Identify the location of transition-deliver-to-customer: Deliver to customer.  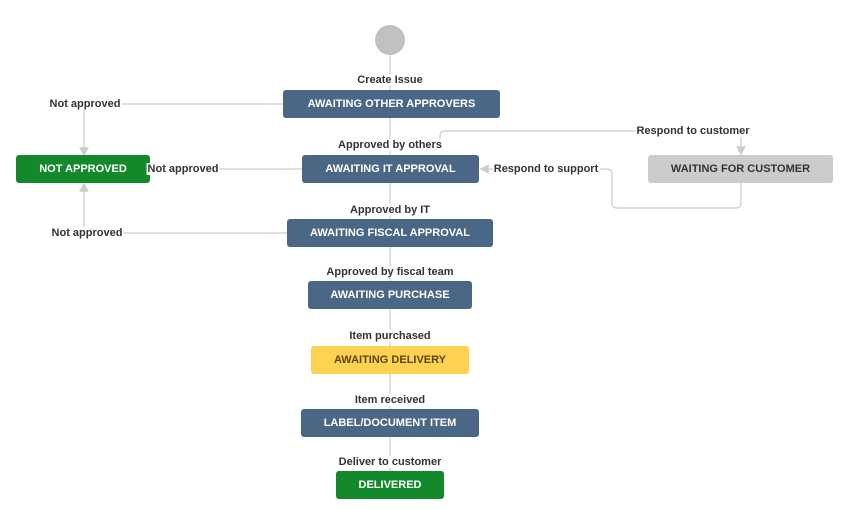
(390, 462).